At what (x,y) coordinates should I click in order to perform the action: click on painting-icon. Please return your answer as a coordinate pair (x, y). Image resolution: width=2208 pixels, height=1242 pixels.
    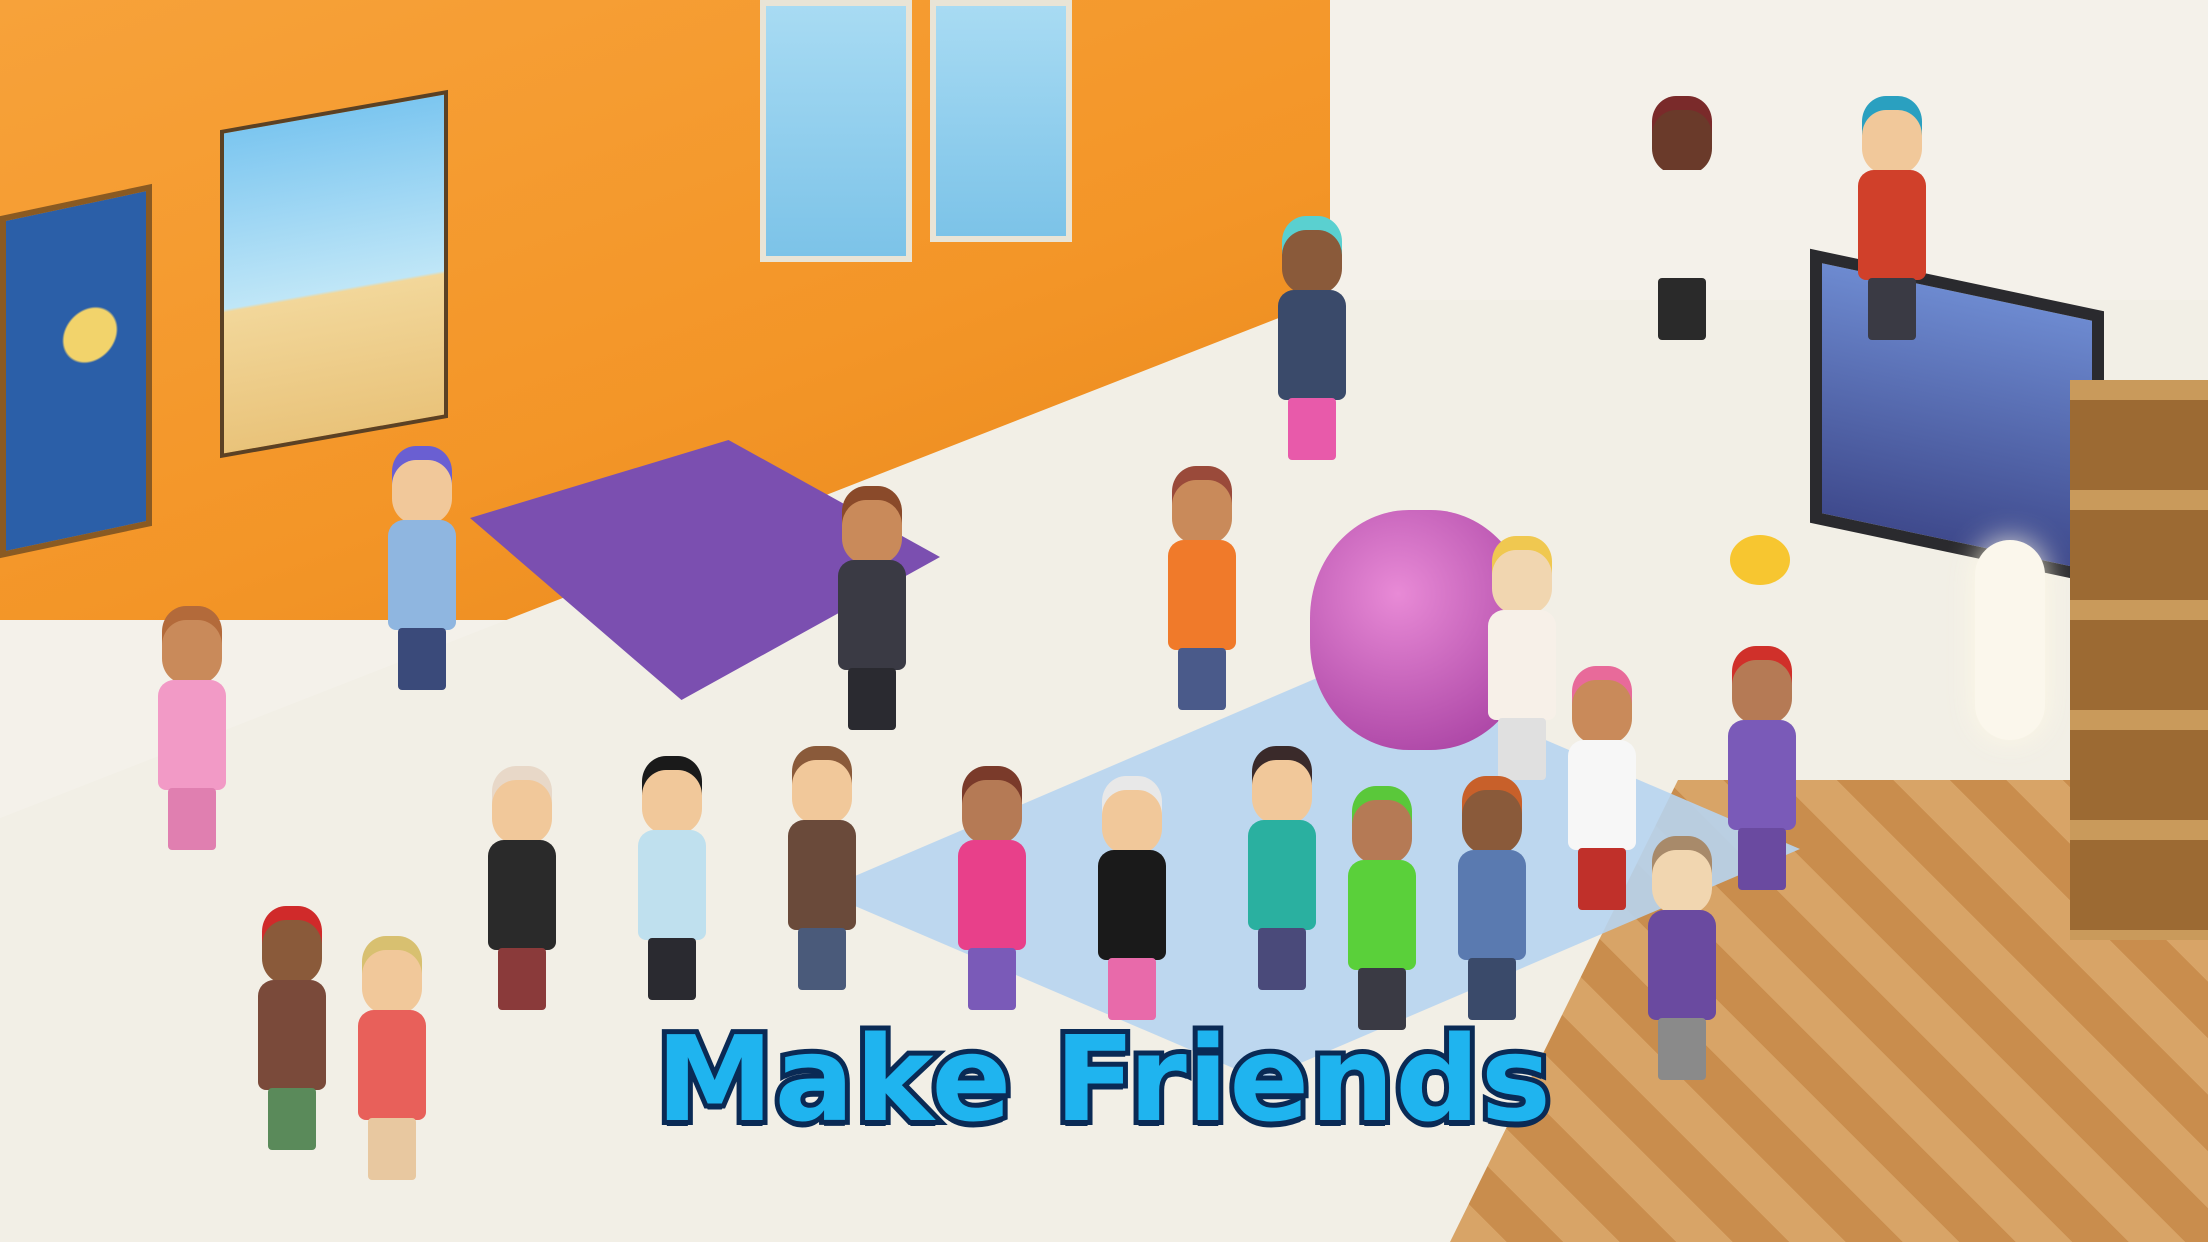
    Looking at the image, I should click on (76, 371).